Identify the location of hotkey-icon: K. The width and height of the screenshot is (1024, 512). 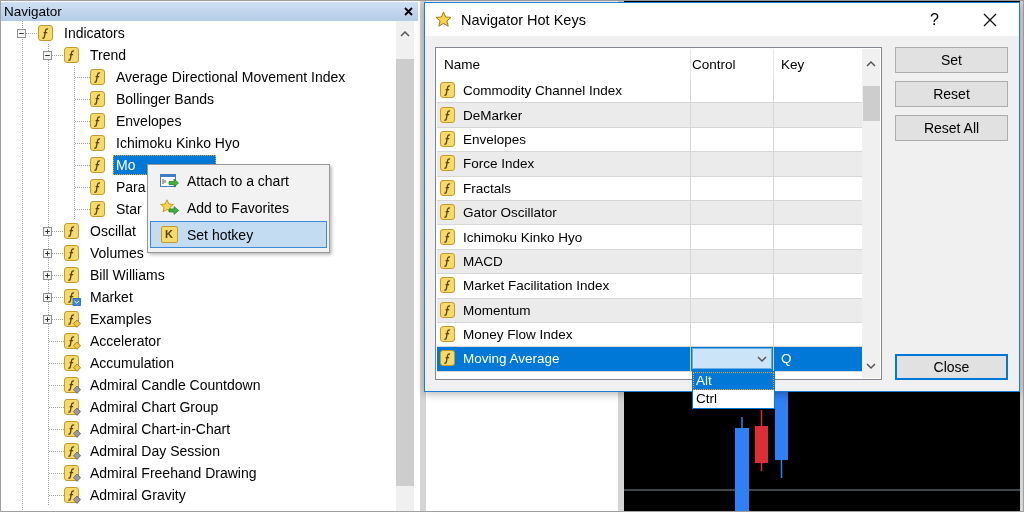
(169, 234).